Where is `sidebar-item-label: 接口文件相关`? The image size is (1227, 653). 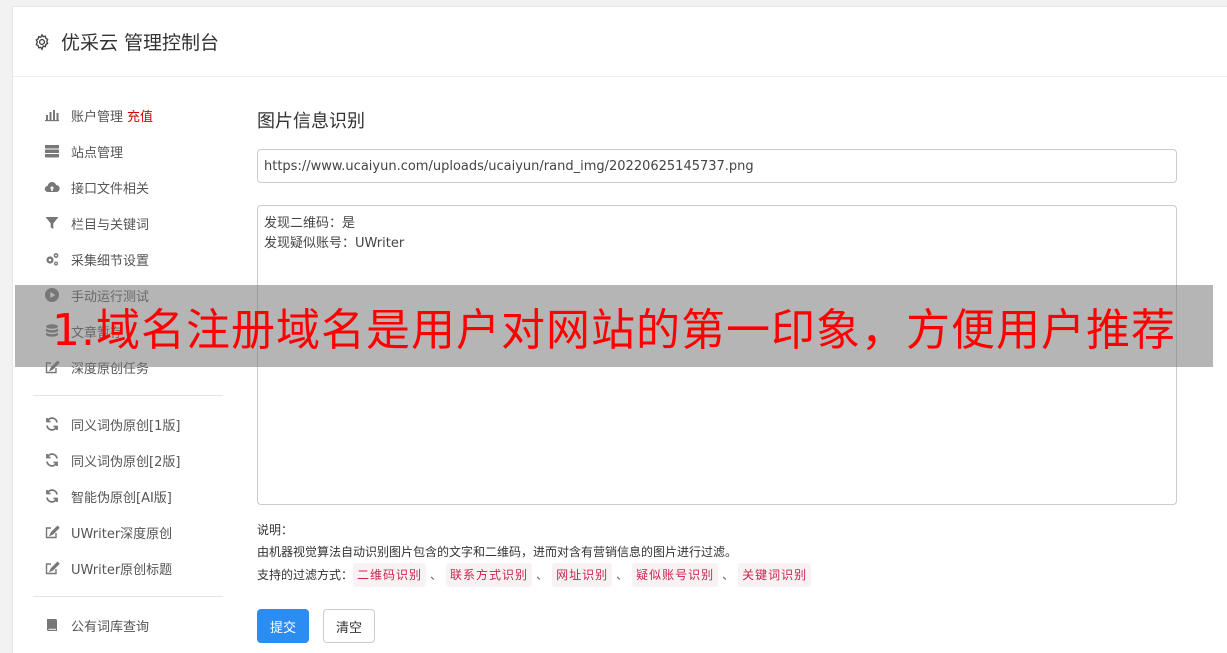
sidebar-item-label: 接口文件相关 is located at coordinates (110, 189).